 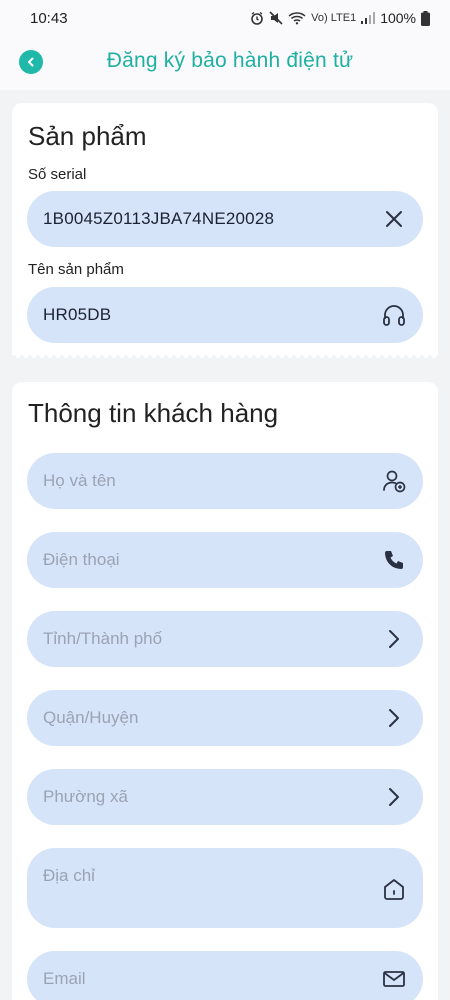 I want to click on ward-placeholder: Phường xã, so click(x=85, y=796).